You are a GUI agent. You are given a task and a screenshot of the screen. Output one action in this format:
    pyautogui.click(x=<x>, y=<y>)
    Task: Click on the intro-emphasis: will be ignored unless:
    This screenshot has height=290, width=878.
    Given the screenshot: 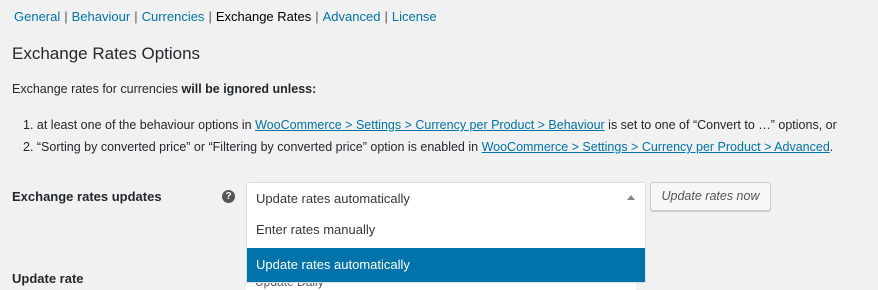 What is the action you would take?
    pyautogui.click(x=249, y=89)
    